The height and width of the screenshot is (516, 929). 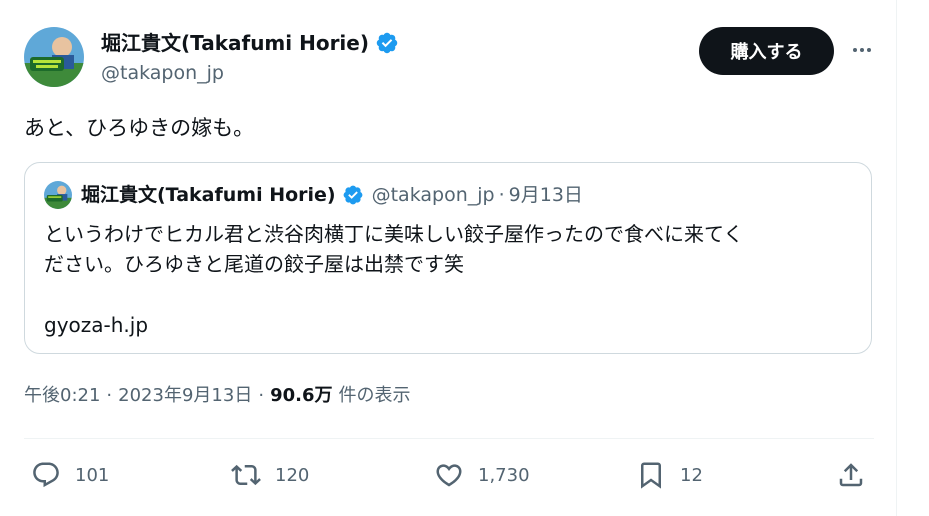 I want to click on quoted-link: gyoza-h.jp, so click(x=96, y=325).